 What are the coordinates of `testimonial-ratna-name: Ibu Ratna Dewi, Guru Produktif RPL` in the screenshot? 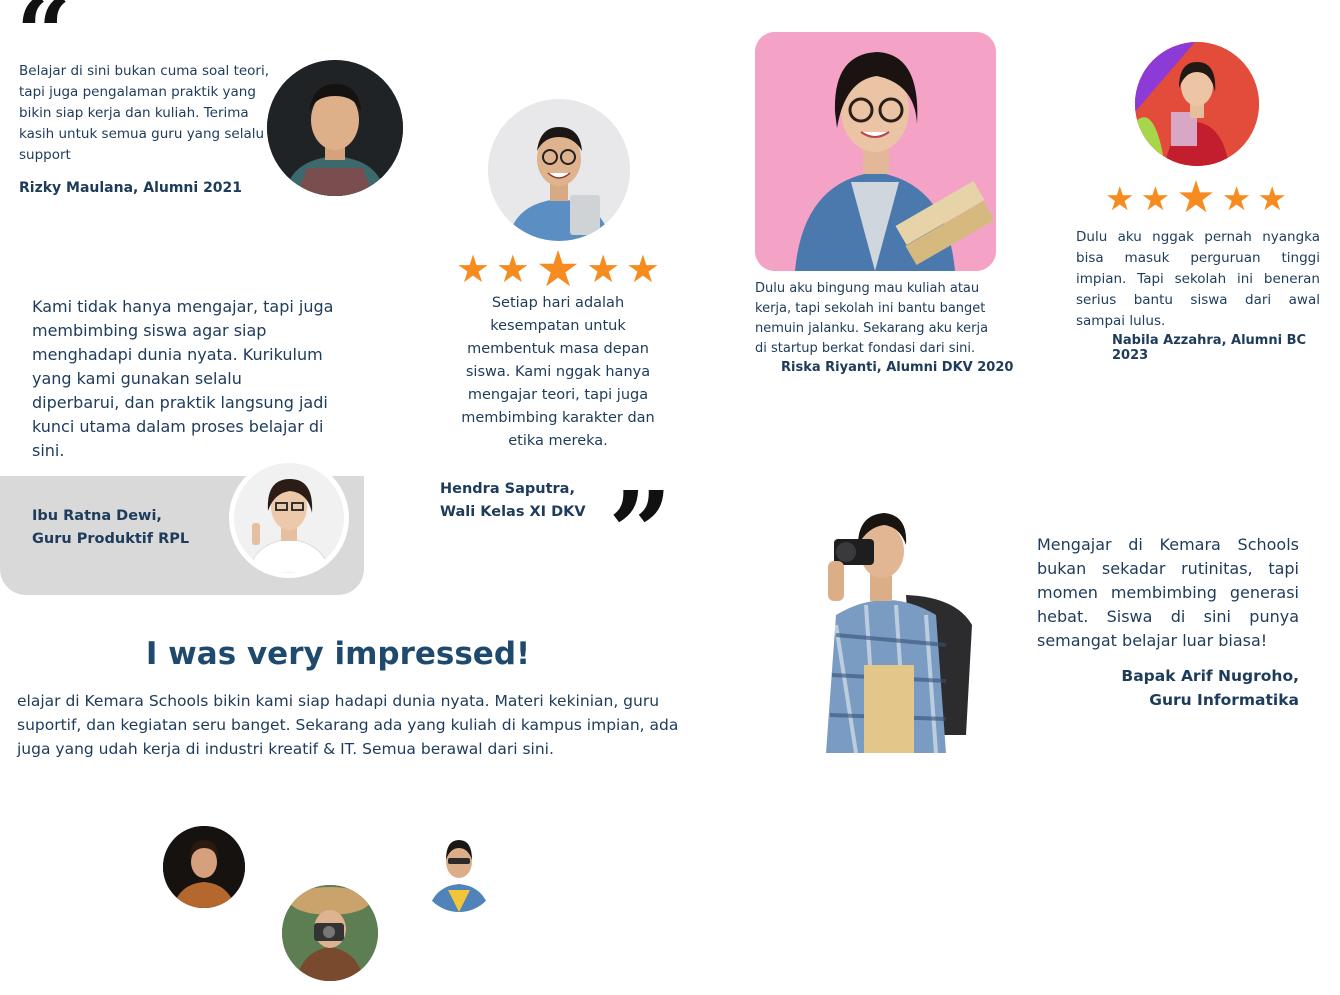 It's located at (110, 528).